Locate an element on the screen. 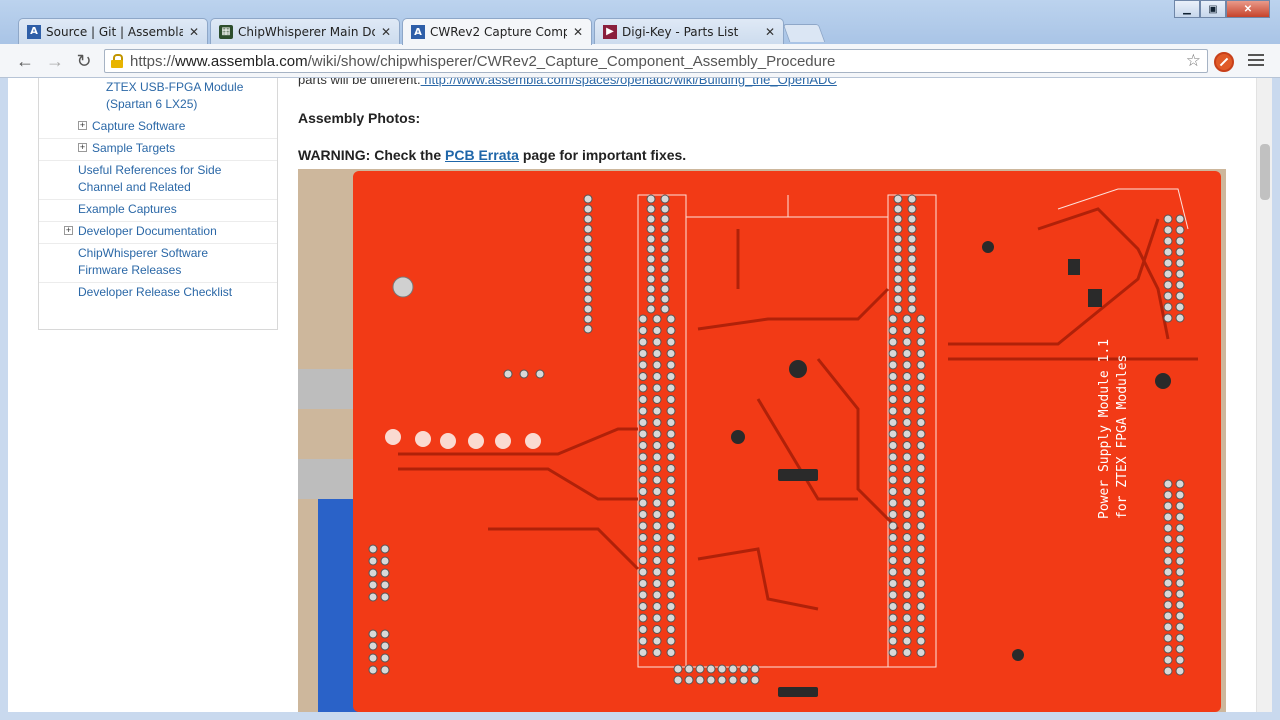 The image size is (1280, 720). tab-cwrev2-capture: A CWRev2 Capture Compor ✕ is located at coordinates (497, 31).